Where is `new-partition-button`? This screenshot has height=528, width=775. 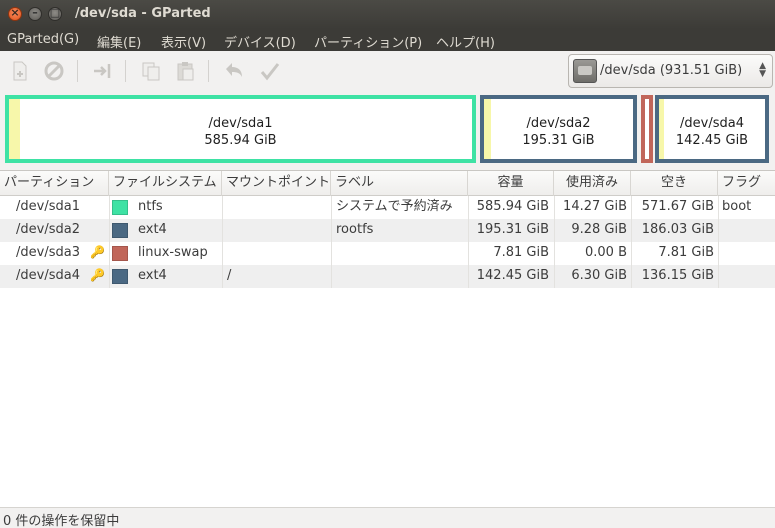
new-partition-button is located at coordinates (20, 71).